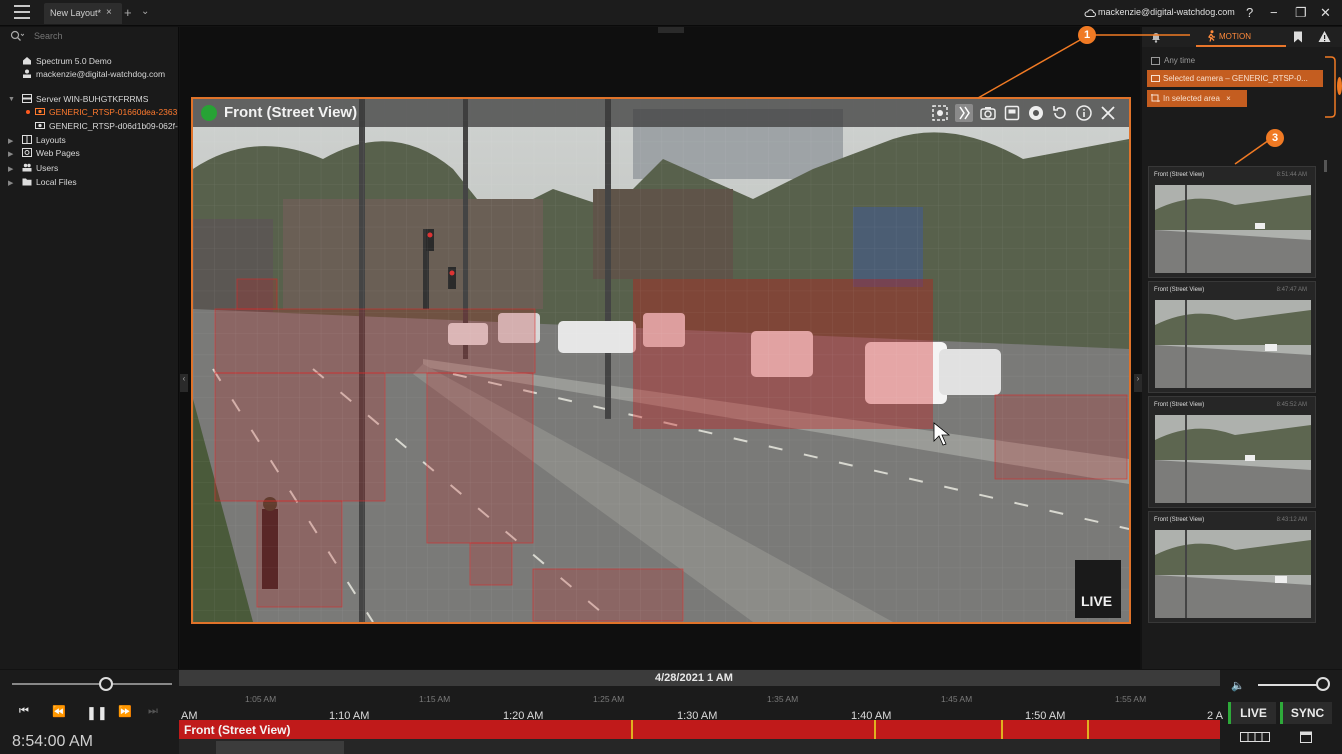 This screenshot has height=754, width=1342. I want to click on motion-result-tile: Front (Street View) 8:51:44 AM, so click(1232, 222).